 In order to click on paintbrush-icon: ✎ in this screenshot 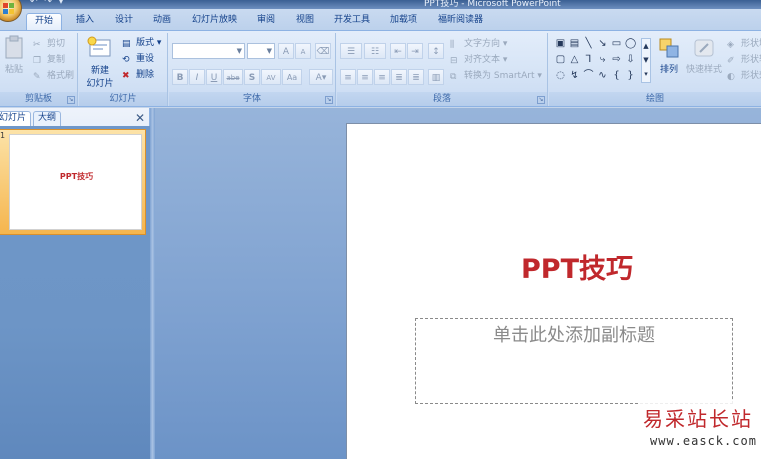, I will do `click(37, 76)`.